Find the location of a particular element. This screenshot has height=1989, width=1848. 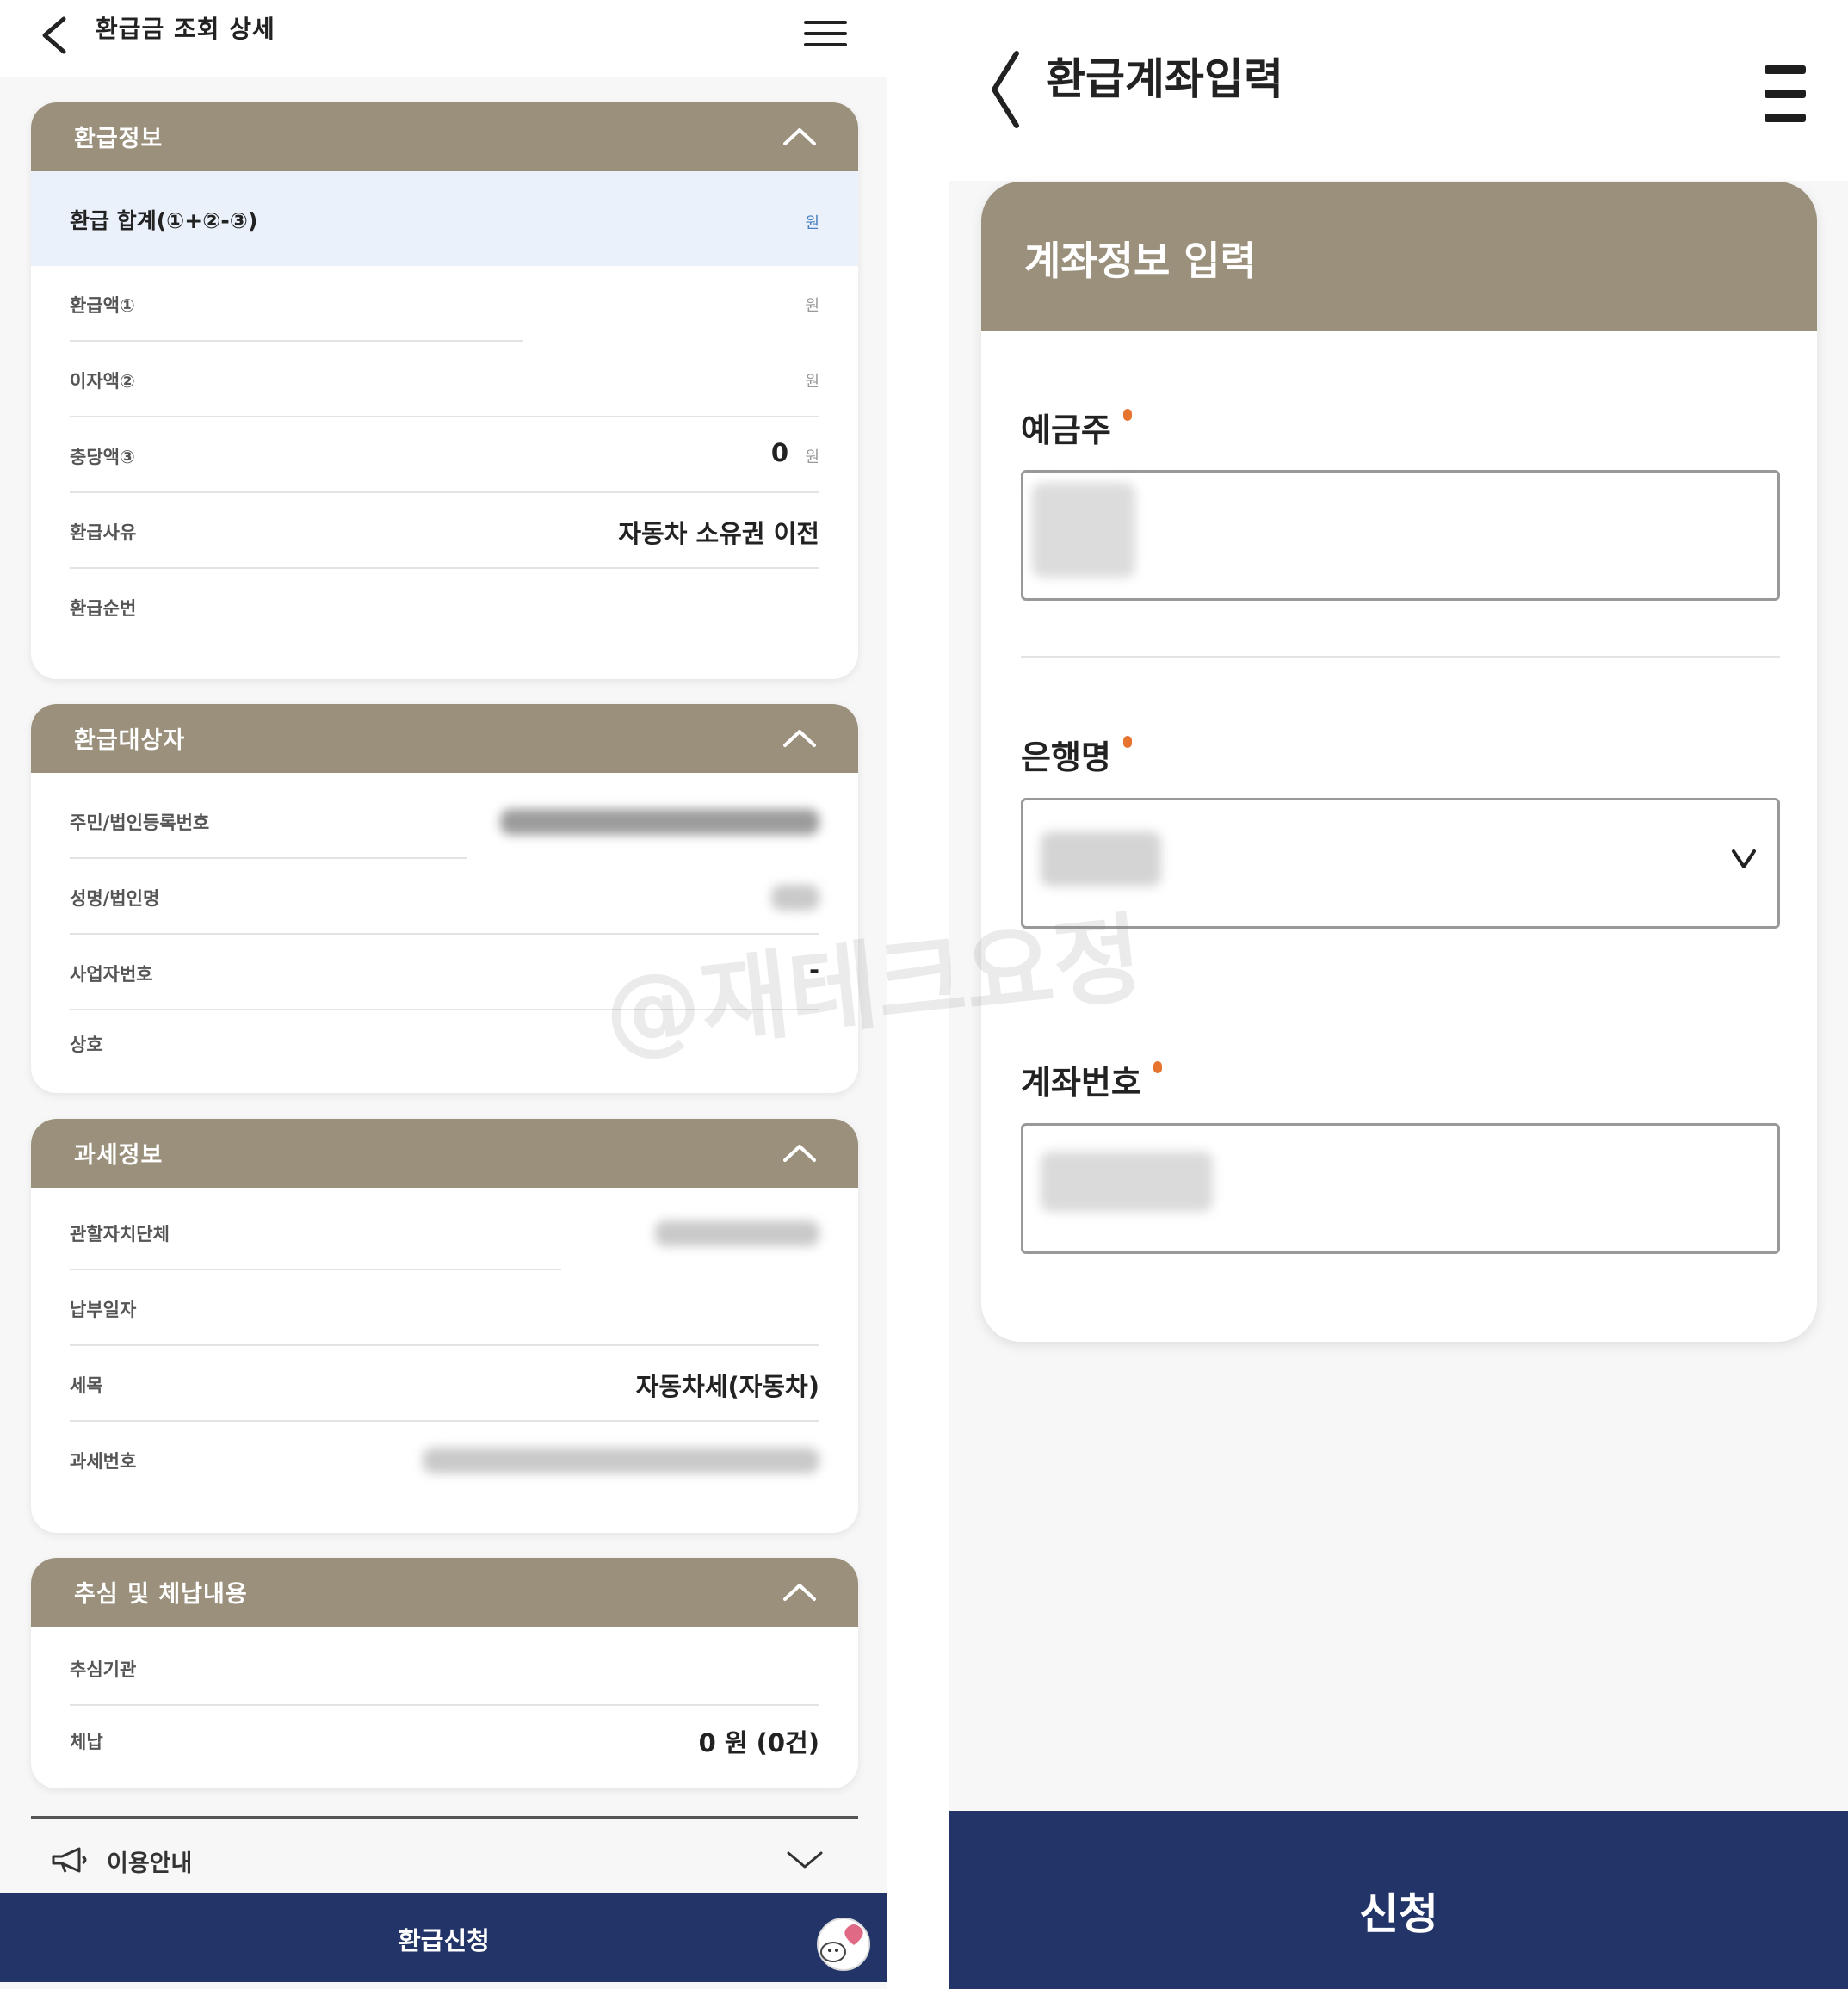

jurisdiction-row: 관할자치단체 is located at coordinates (445, 1232).